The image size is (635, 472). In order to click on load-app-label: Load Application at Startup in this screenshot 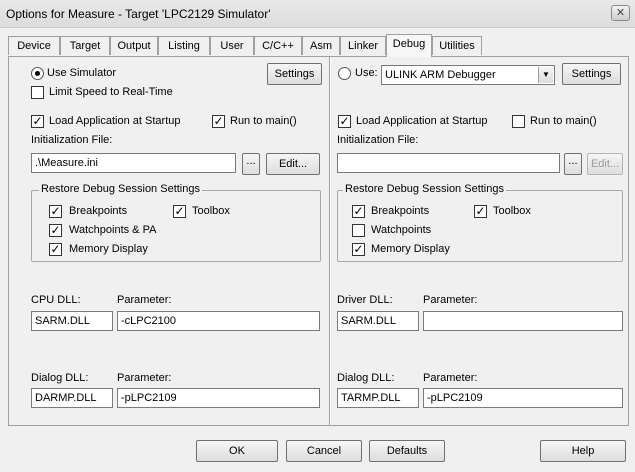, I will do `click(115, 121)`.